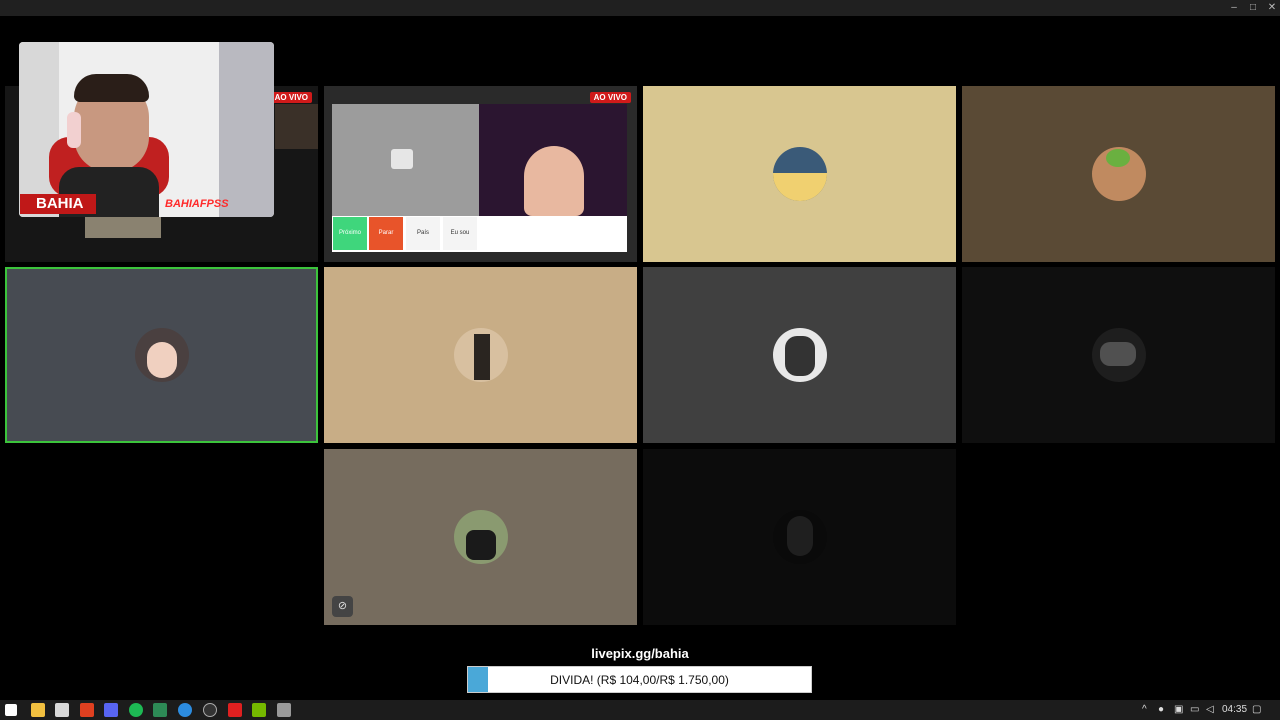 The width and height of the screenshot is (1280, 720). Describe the element at coordinates (640, 710) in the screenshot. I see `taskbar: ^ ● ▣ ▭ ◁ 04:35 ▢` at that location.